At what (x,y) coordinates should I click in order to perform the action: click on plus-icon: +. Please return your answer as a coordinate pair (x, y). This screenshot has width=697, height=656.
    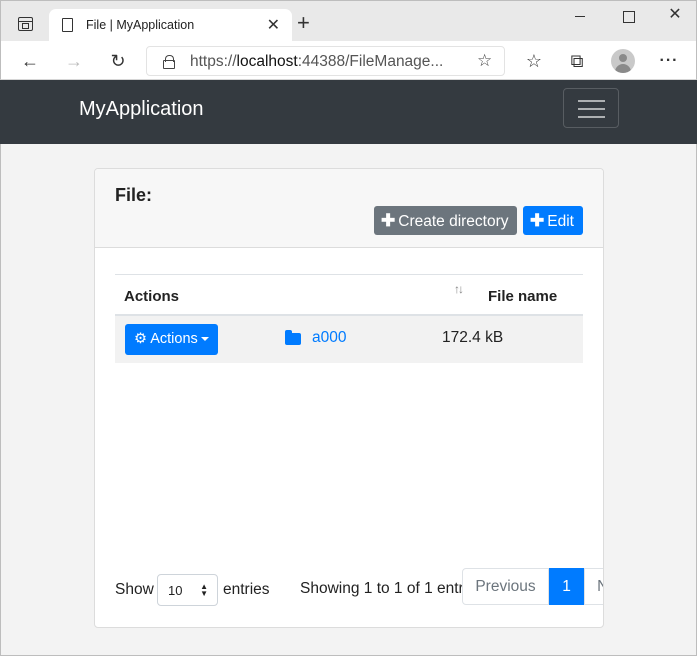
    Looking at the image, I should click on (303, 23).